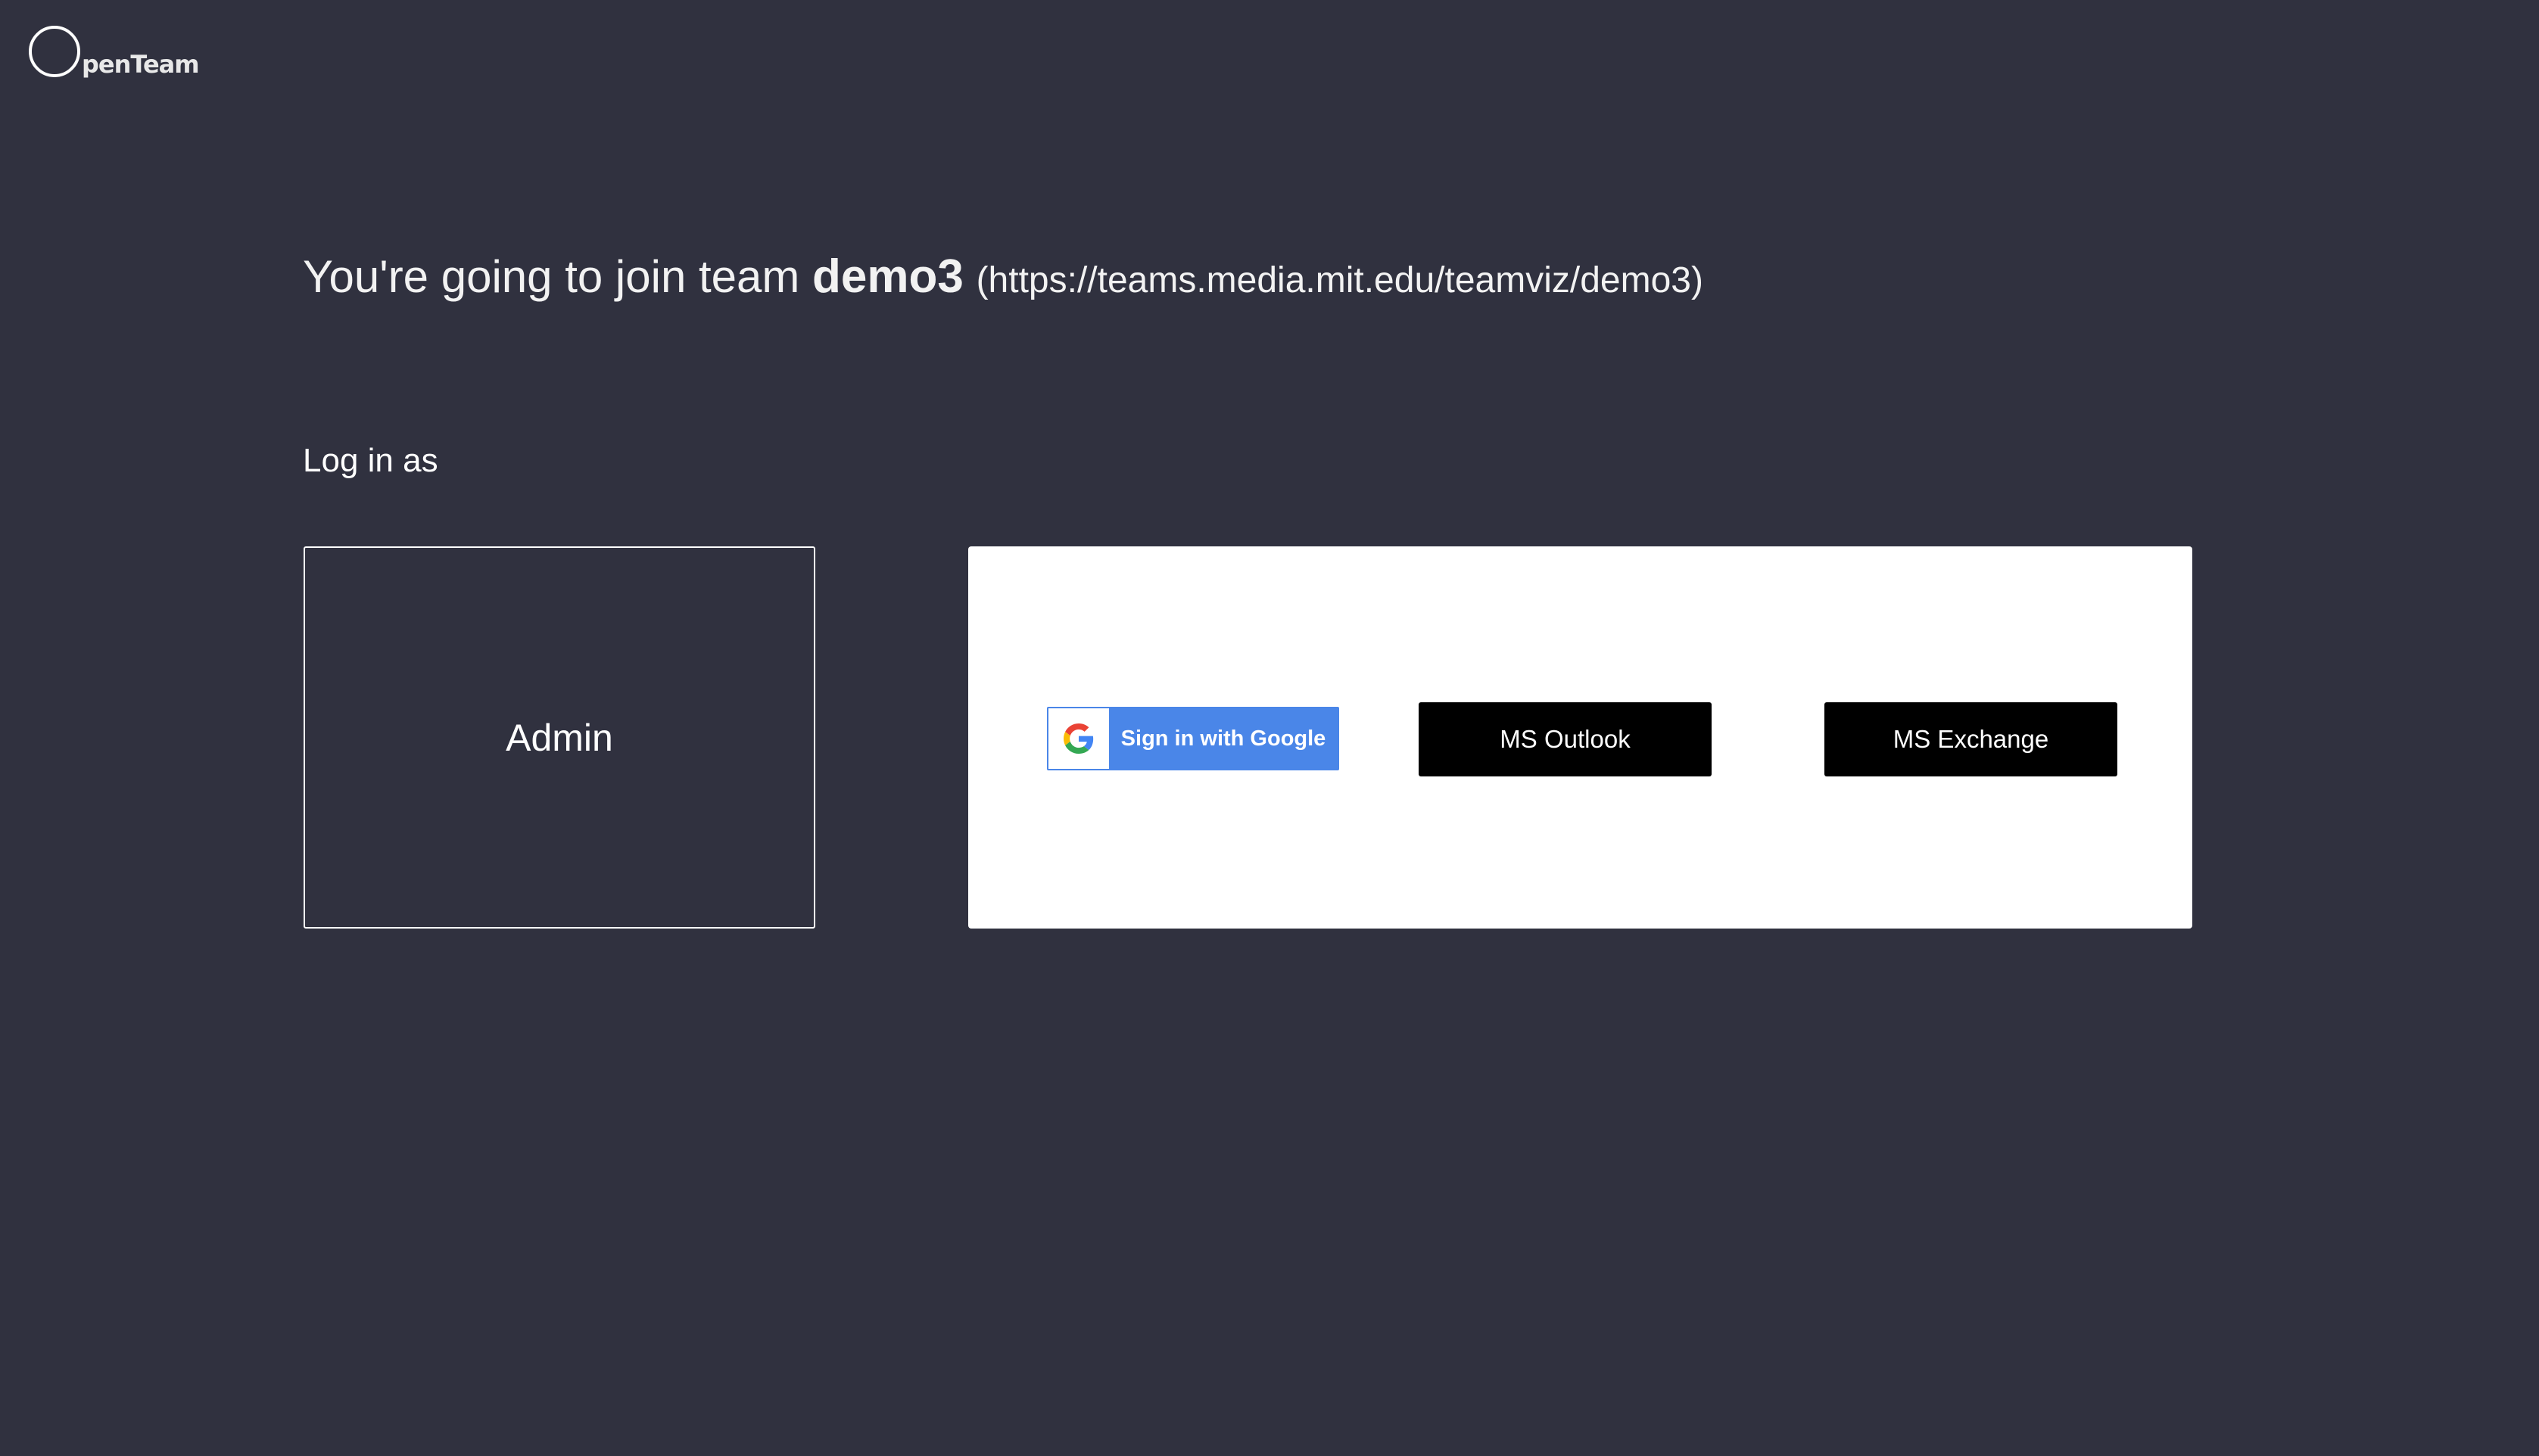  What do you see at coordinates (55, 52) in the screenshot?
I see `logo-circle-icon` at bounding box center [55, 52].